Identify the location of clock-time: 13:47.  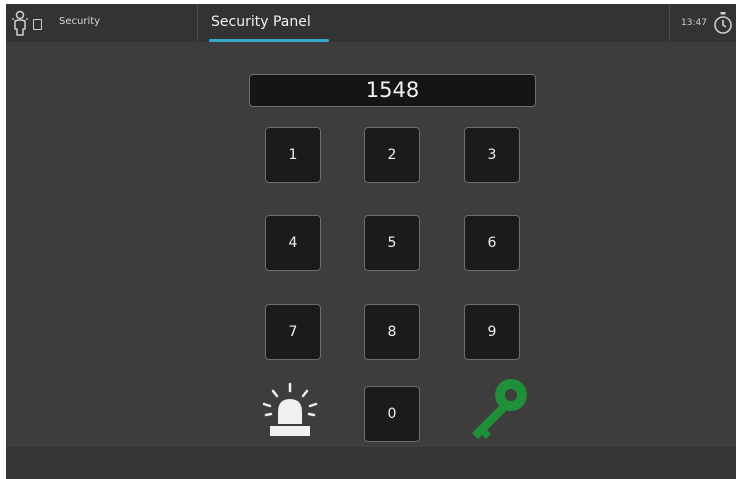
(694, 23).